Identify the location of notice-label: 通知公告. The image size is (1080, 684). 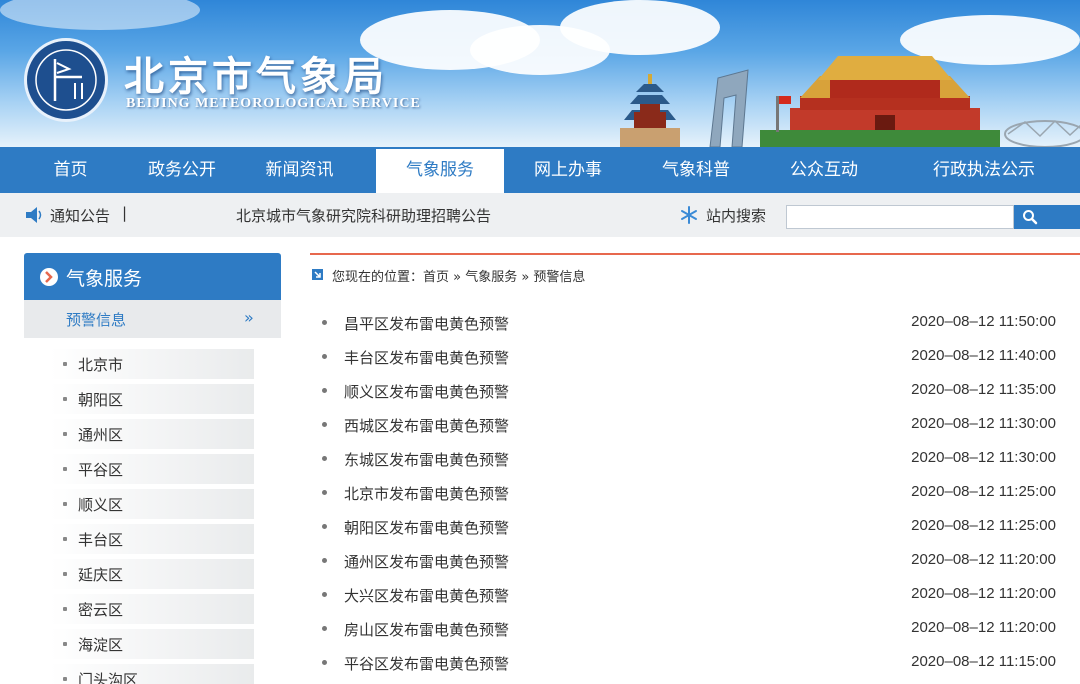
(80, 215).